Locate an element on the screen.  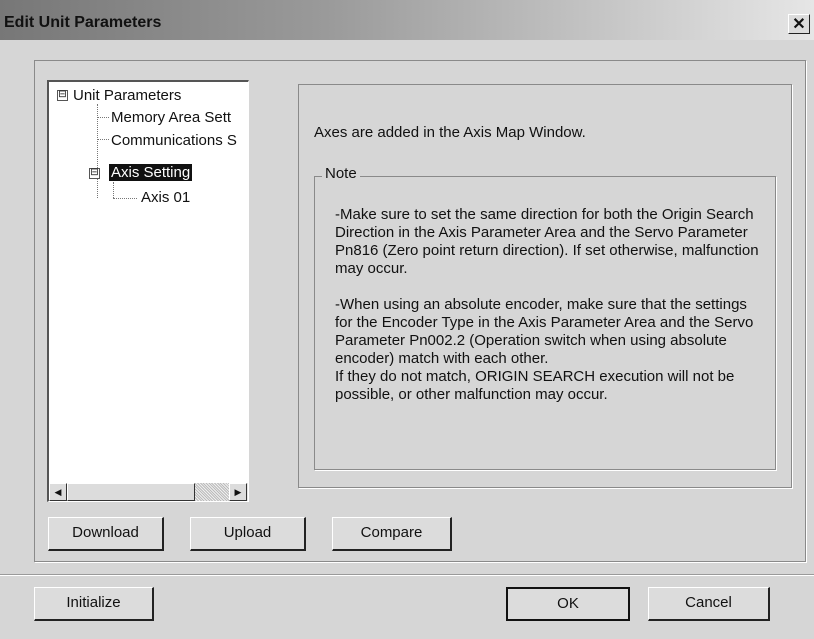
close-button: ✕ is located at coordinates (799, 24).